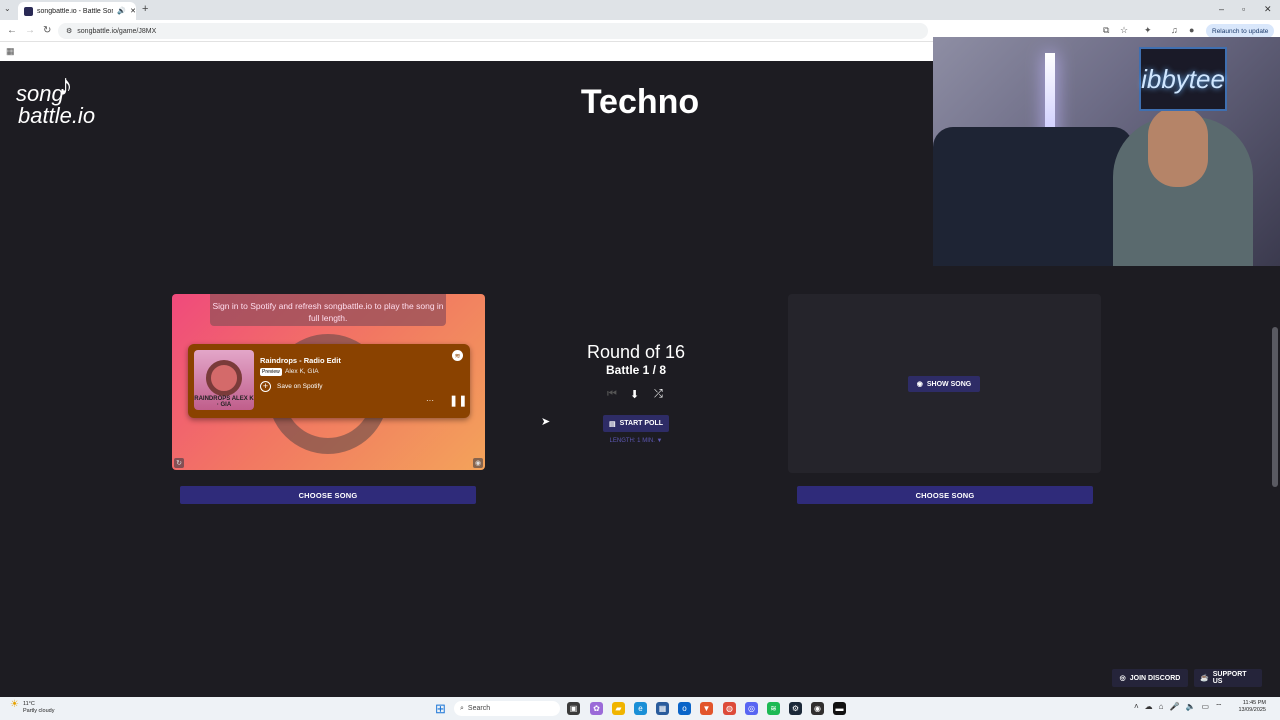  Describe the element at coordinates (1106, 151) in the screenshot. I see `webcam-overlay: ibbytee` at that location.